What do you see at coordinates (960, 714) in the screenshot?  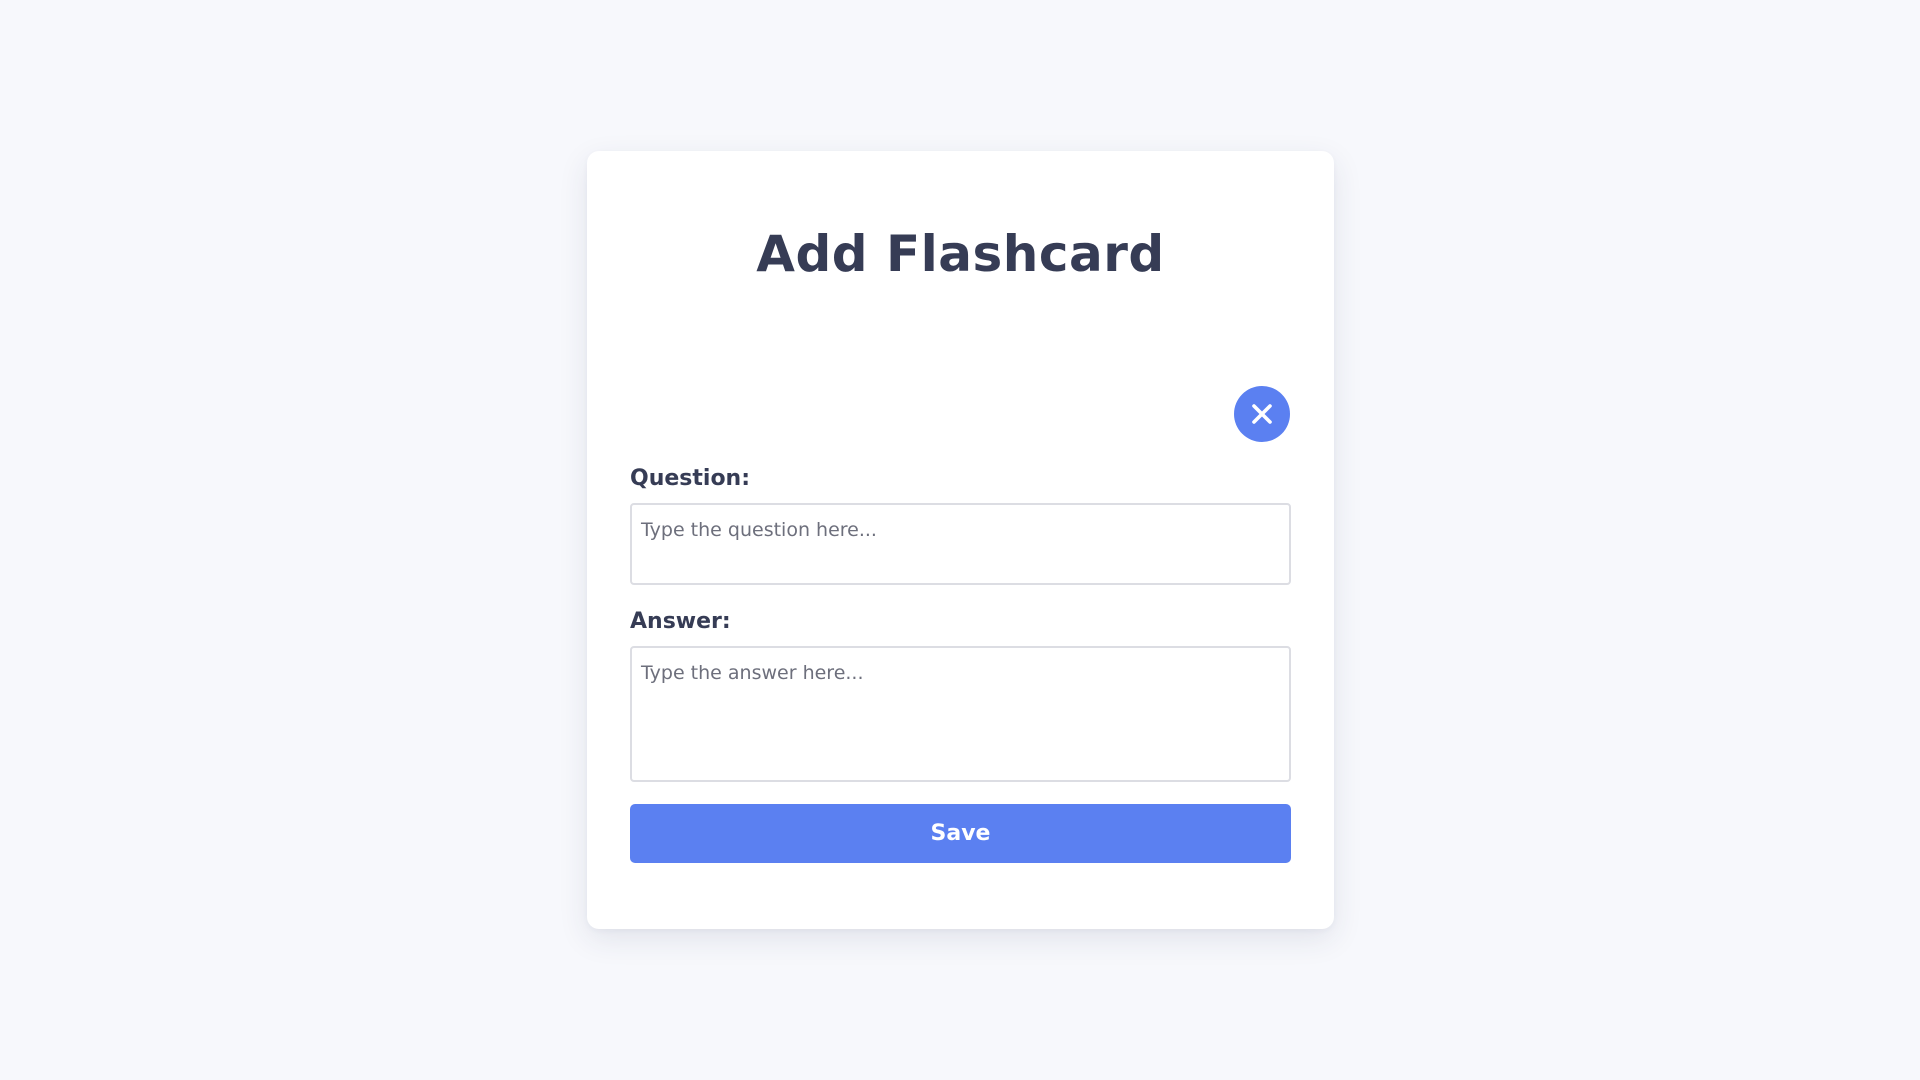 I see `answer-field` at bounding box center [960, 714].